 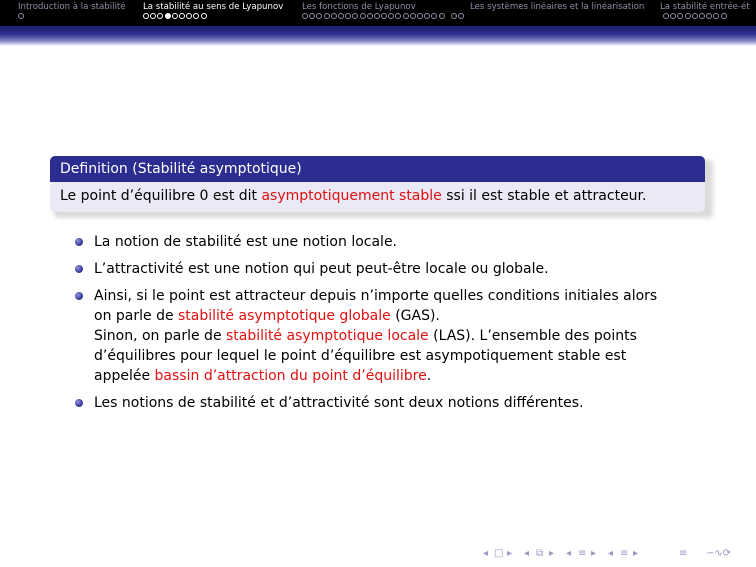 I want to click on nav-dots-introduction, so click(x=21, y=16).